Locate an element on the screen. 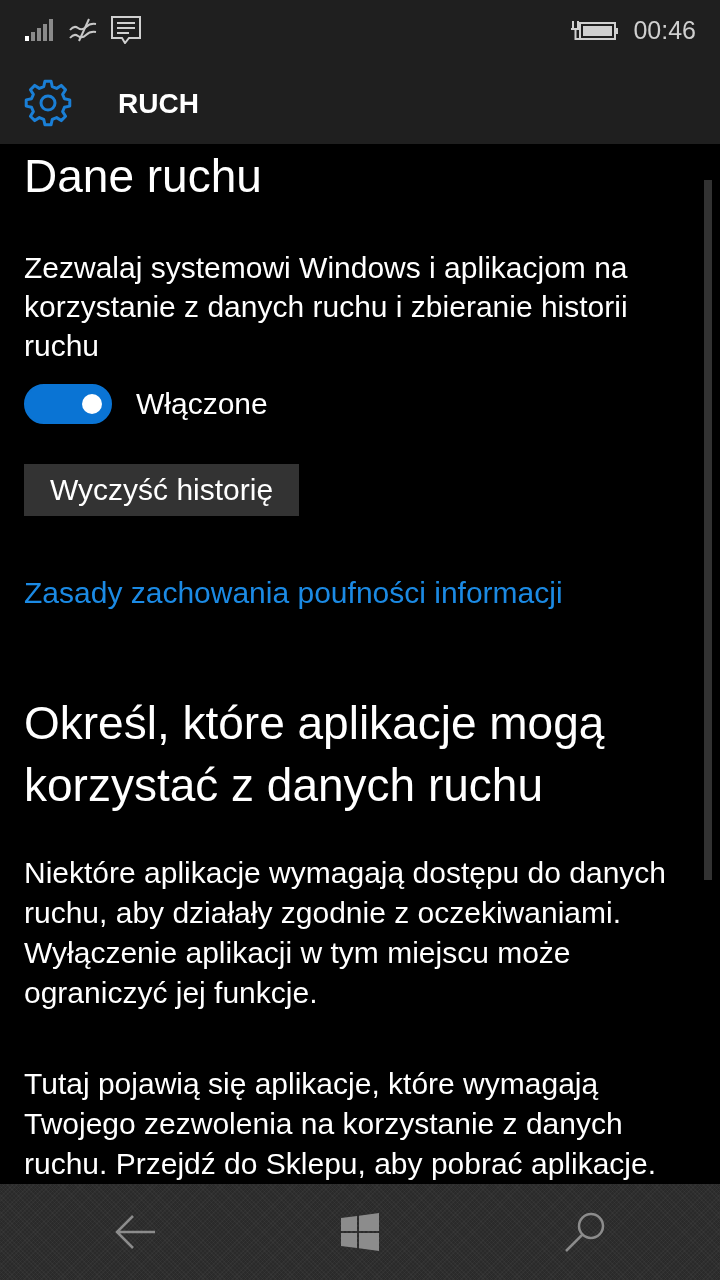 This screenshot has width=720, height=1280. info-text: Tutaj pojawią się aplikacje, które wymagają Twojego zezwolenia na korzystanie z danych ruchu. Przejdź do Sklepu, aby pobrać aplikacje. is located at coordinates (341, 1124).